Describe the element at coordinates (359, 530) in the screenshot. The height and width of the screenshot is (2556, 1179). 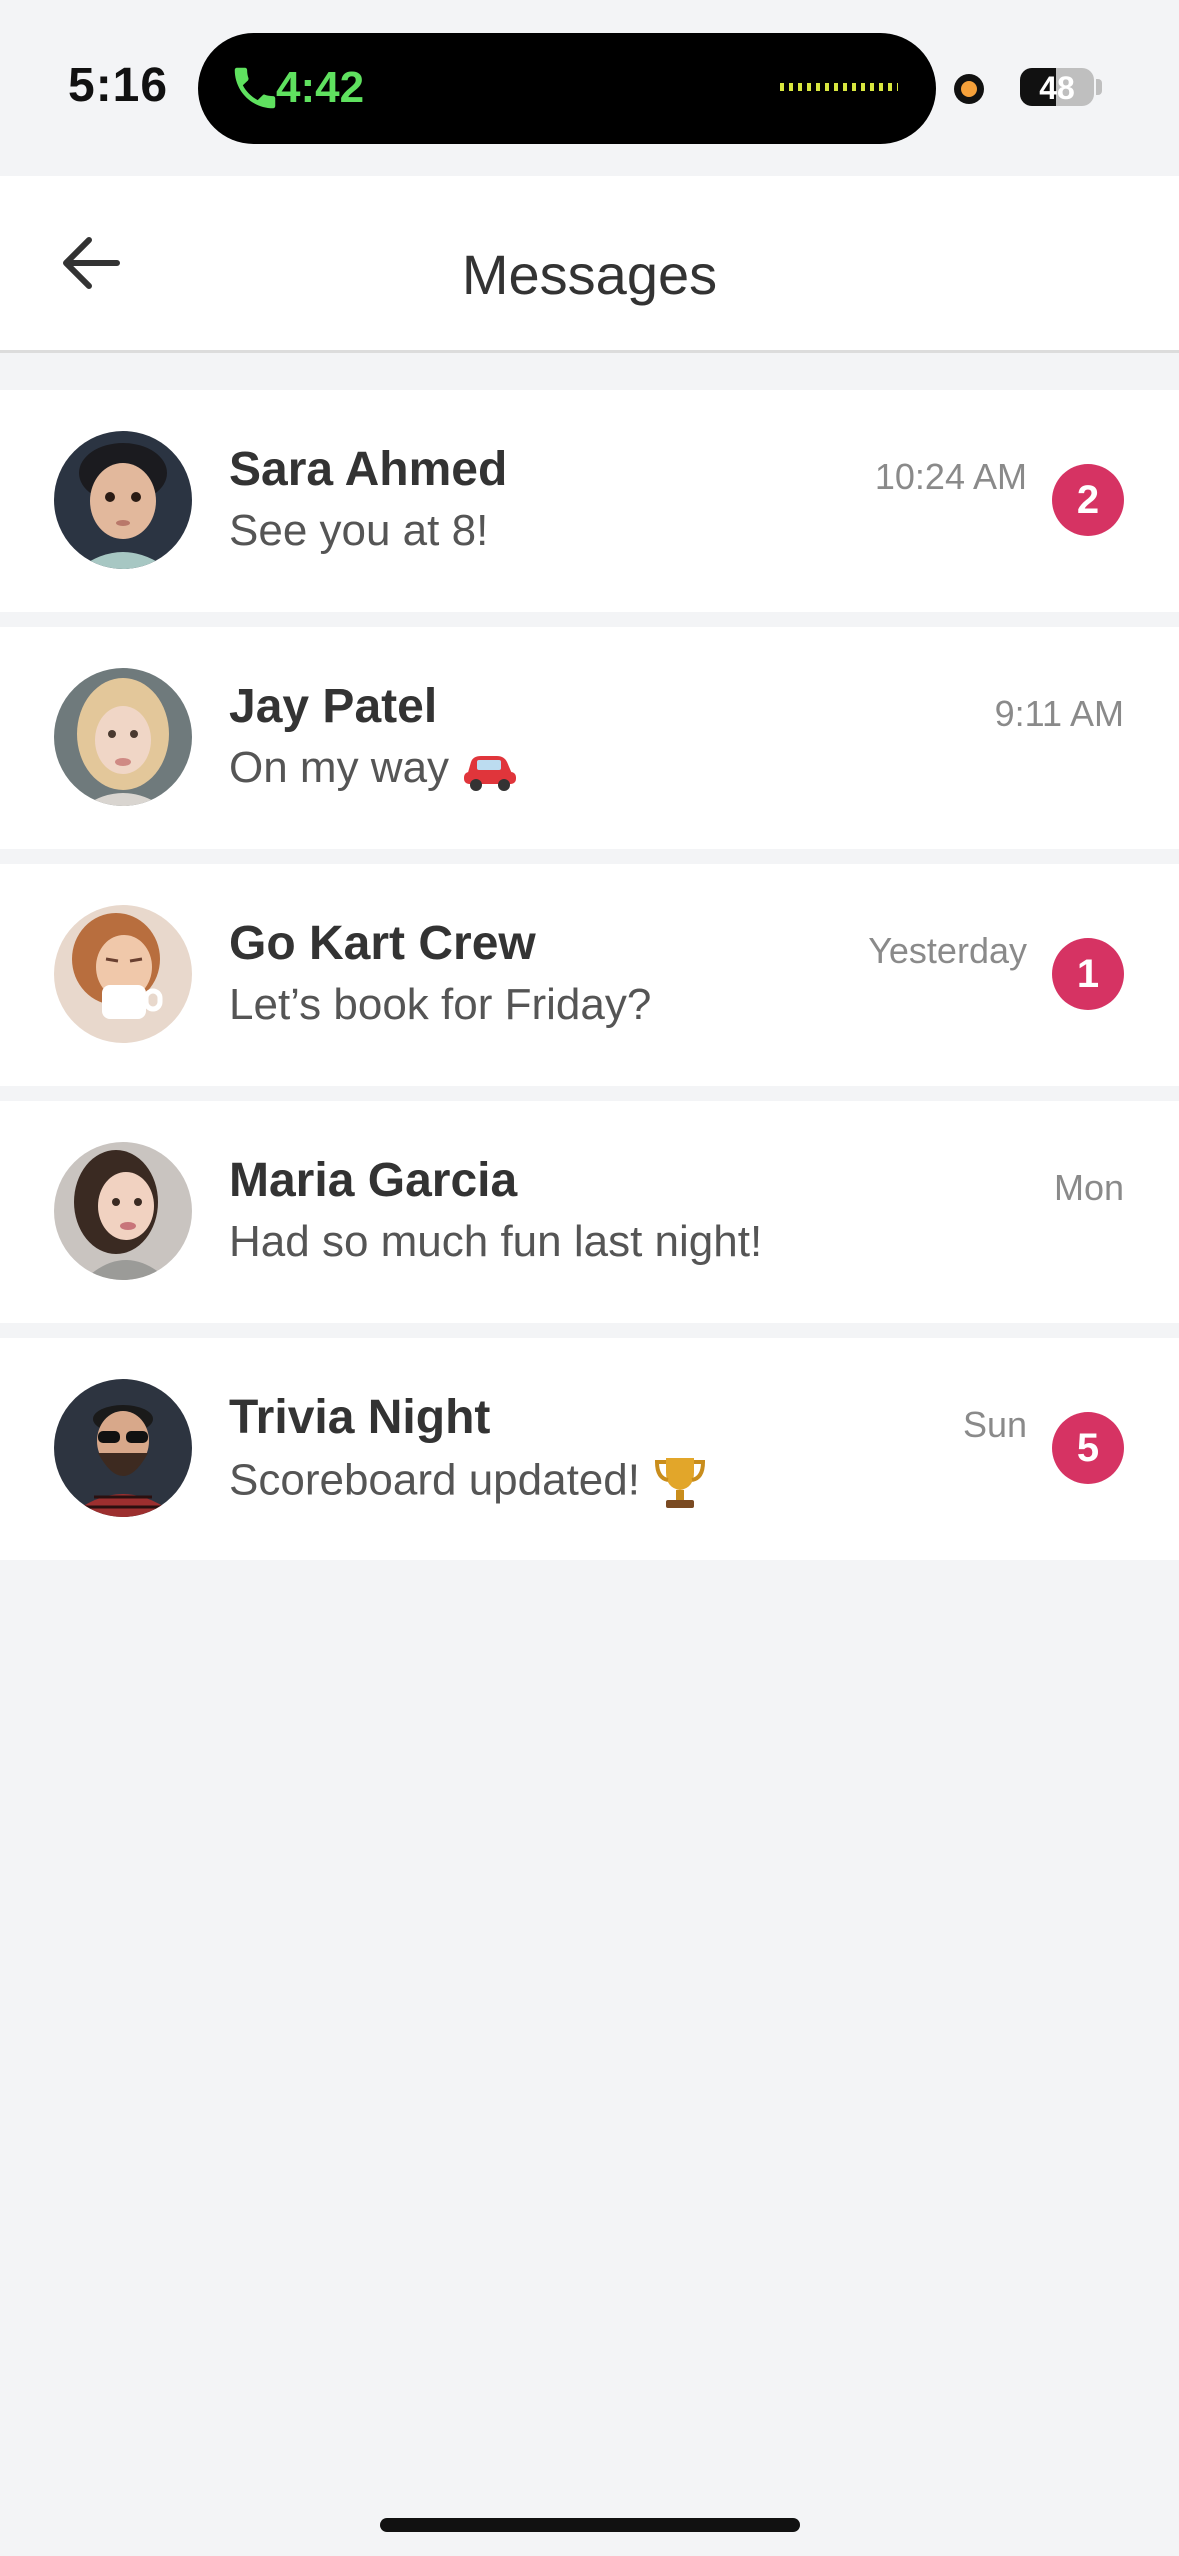
I see `message-preview: See you at 8!` at that location.